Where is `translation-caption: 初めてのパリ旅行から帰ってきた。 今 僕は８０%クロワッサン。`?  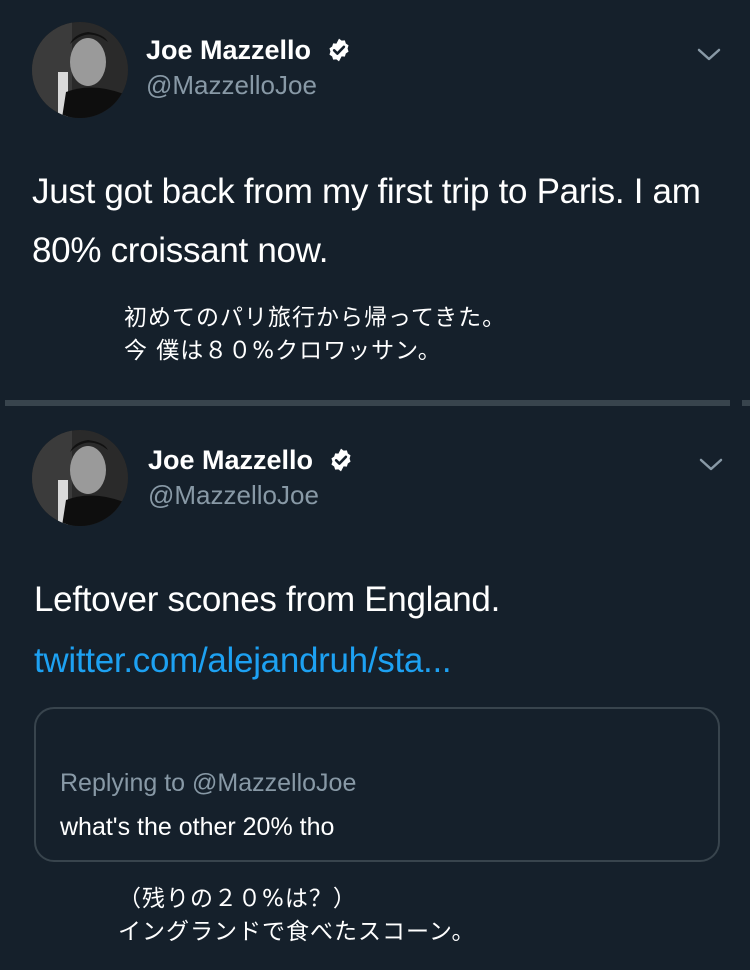
translation-caption: 初めてのパリ旅行から帰ってきた。 今 僕は８０%クロワッサン。 is located at coordinates (315, 335).